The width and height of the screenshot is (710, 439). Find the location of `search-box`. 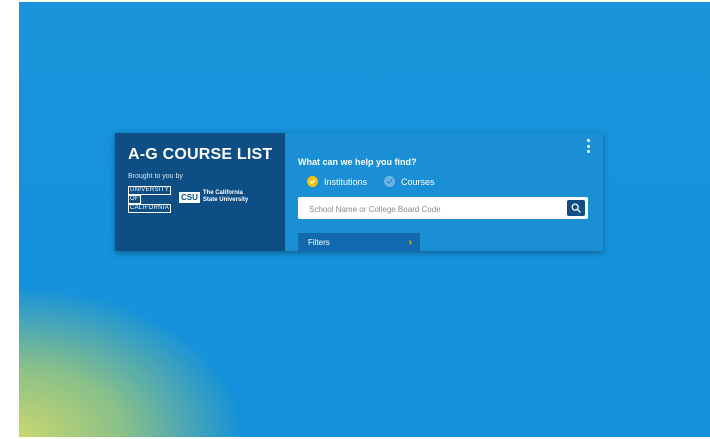

search-box is located at coordinates (443, 209).